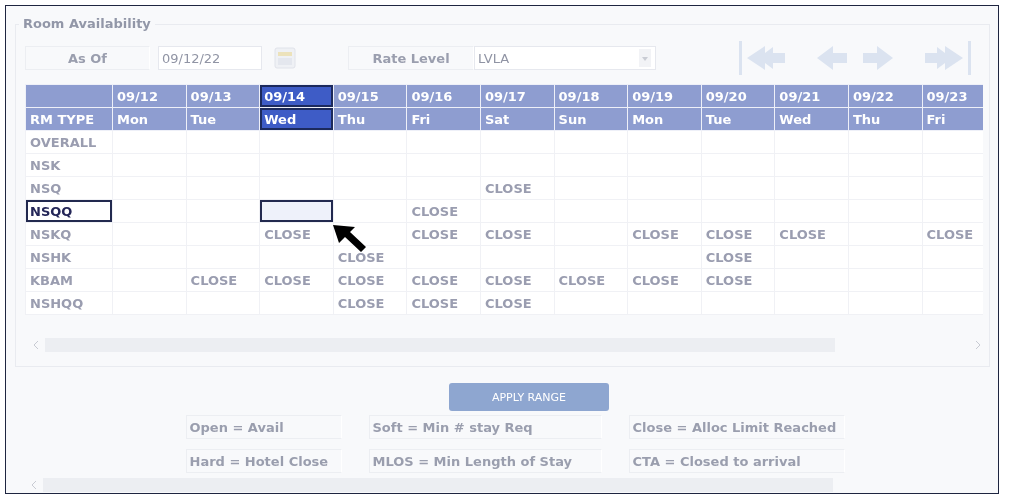 The height and width of the screenshot is (501, 1014). What do you see at coordinates (952, 96) in the screenshot?
I see `date-header: 09/23` at bounding box center [952, 96].